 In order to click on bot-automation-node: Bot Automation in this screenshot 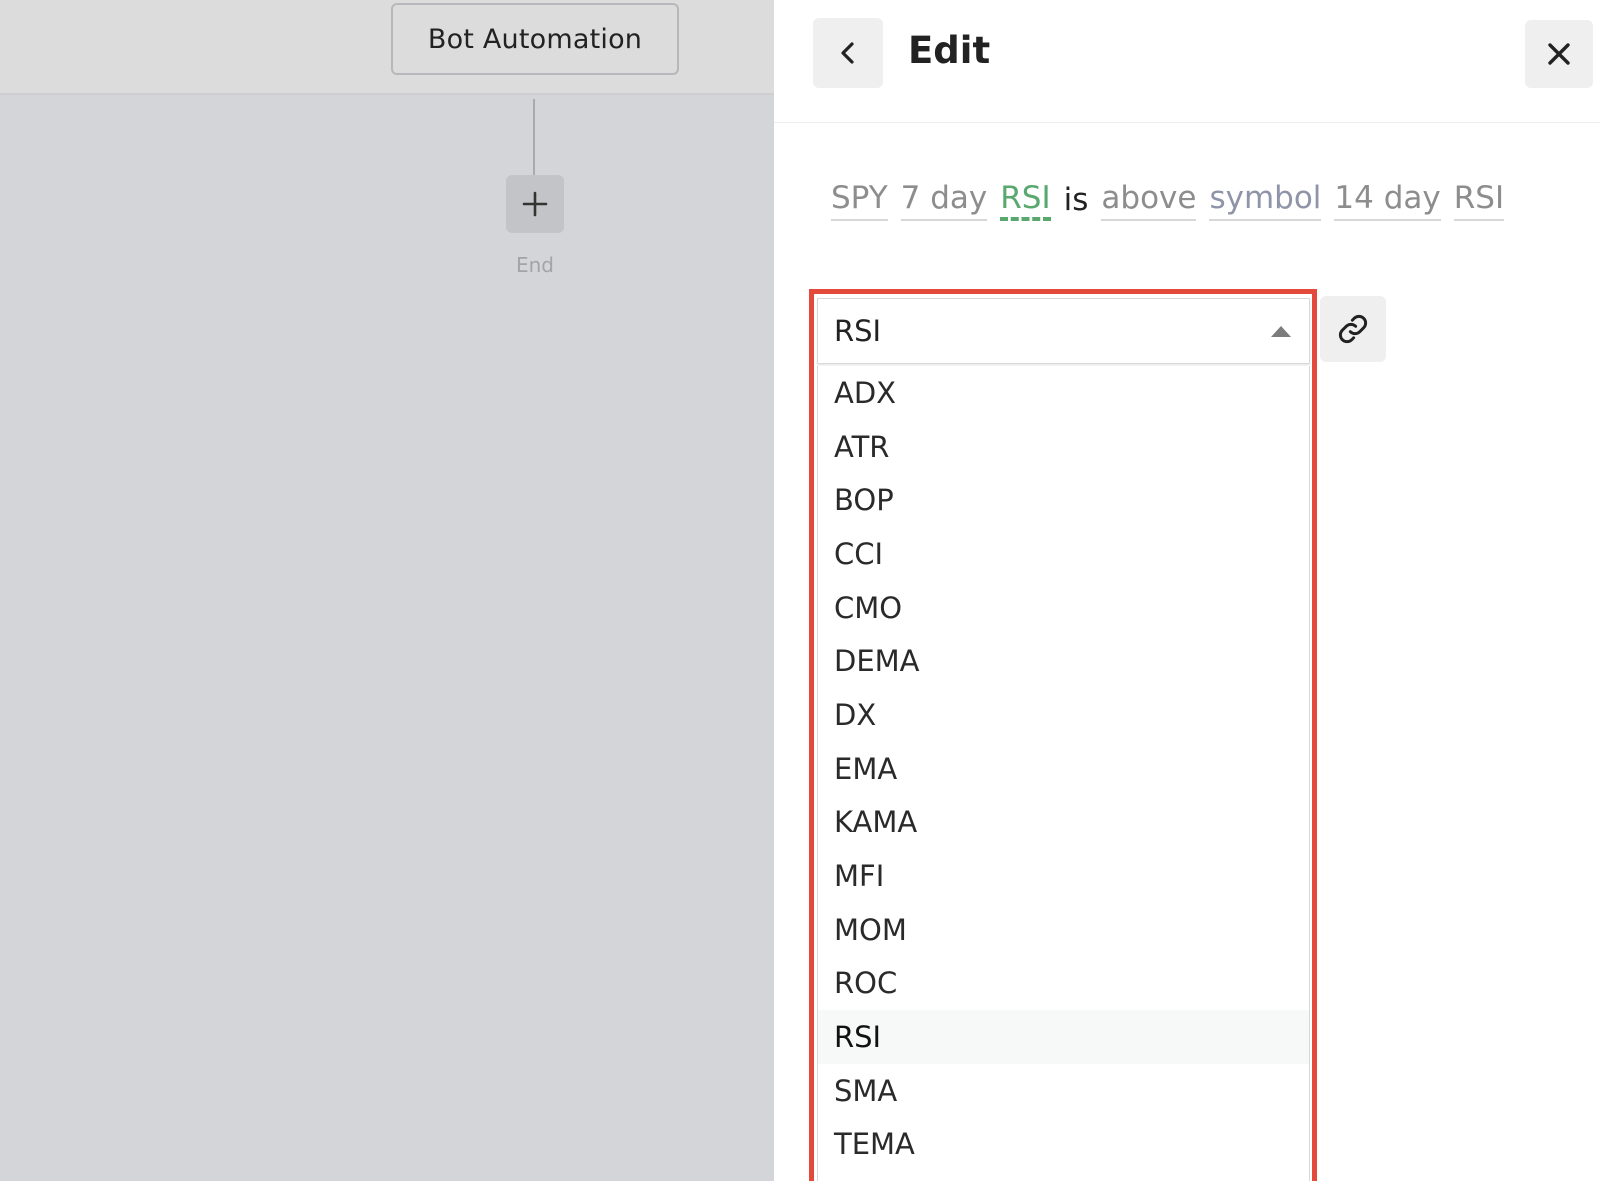, I will do `click(535, 39)`.